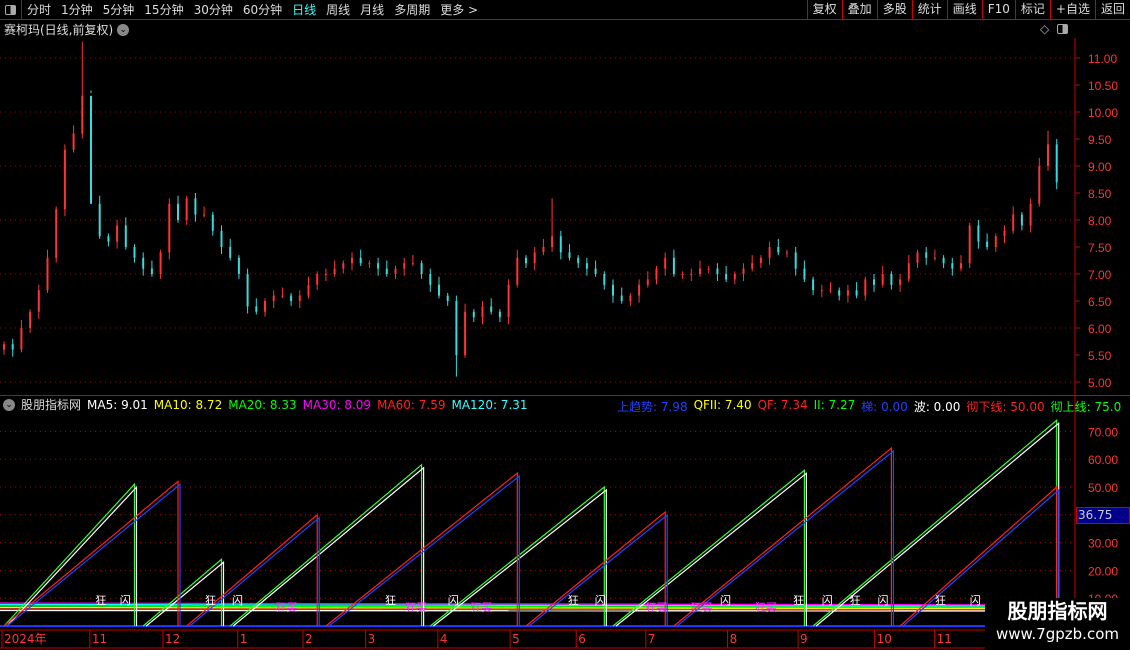 This screenshot has height=650, width=1130. I want to click on indicator-value: 彻上线: 75.0, so click(1086, 407).